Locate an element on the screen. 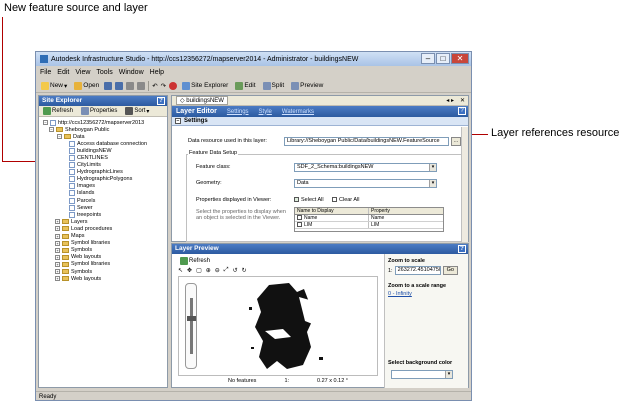  toolbar-separator is located at coordinates (149, 85).